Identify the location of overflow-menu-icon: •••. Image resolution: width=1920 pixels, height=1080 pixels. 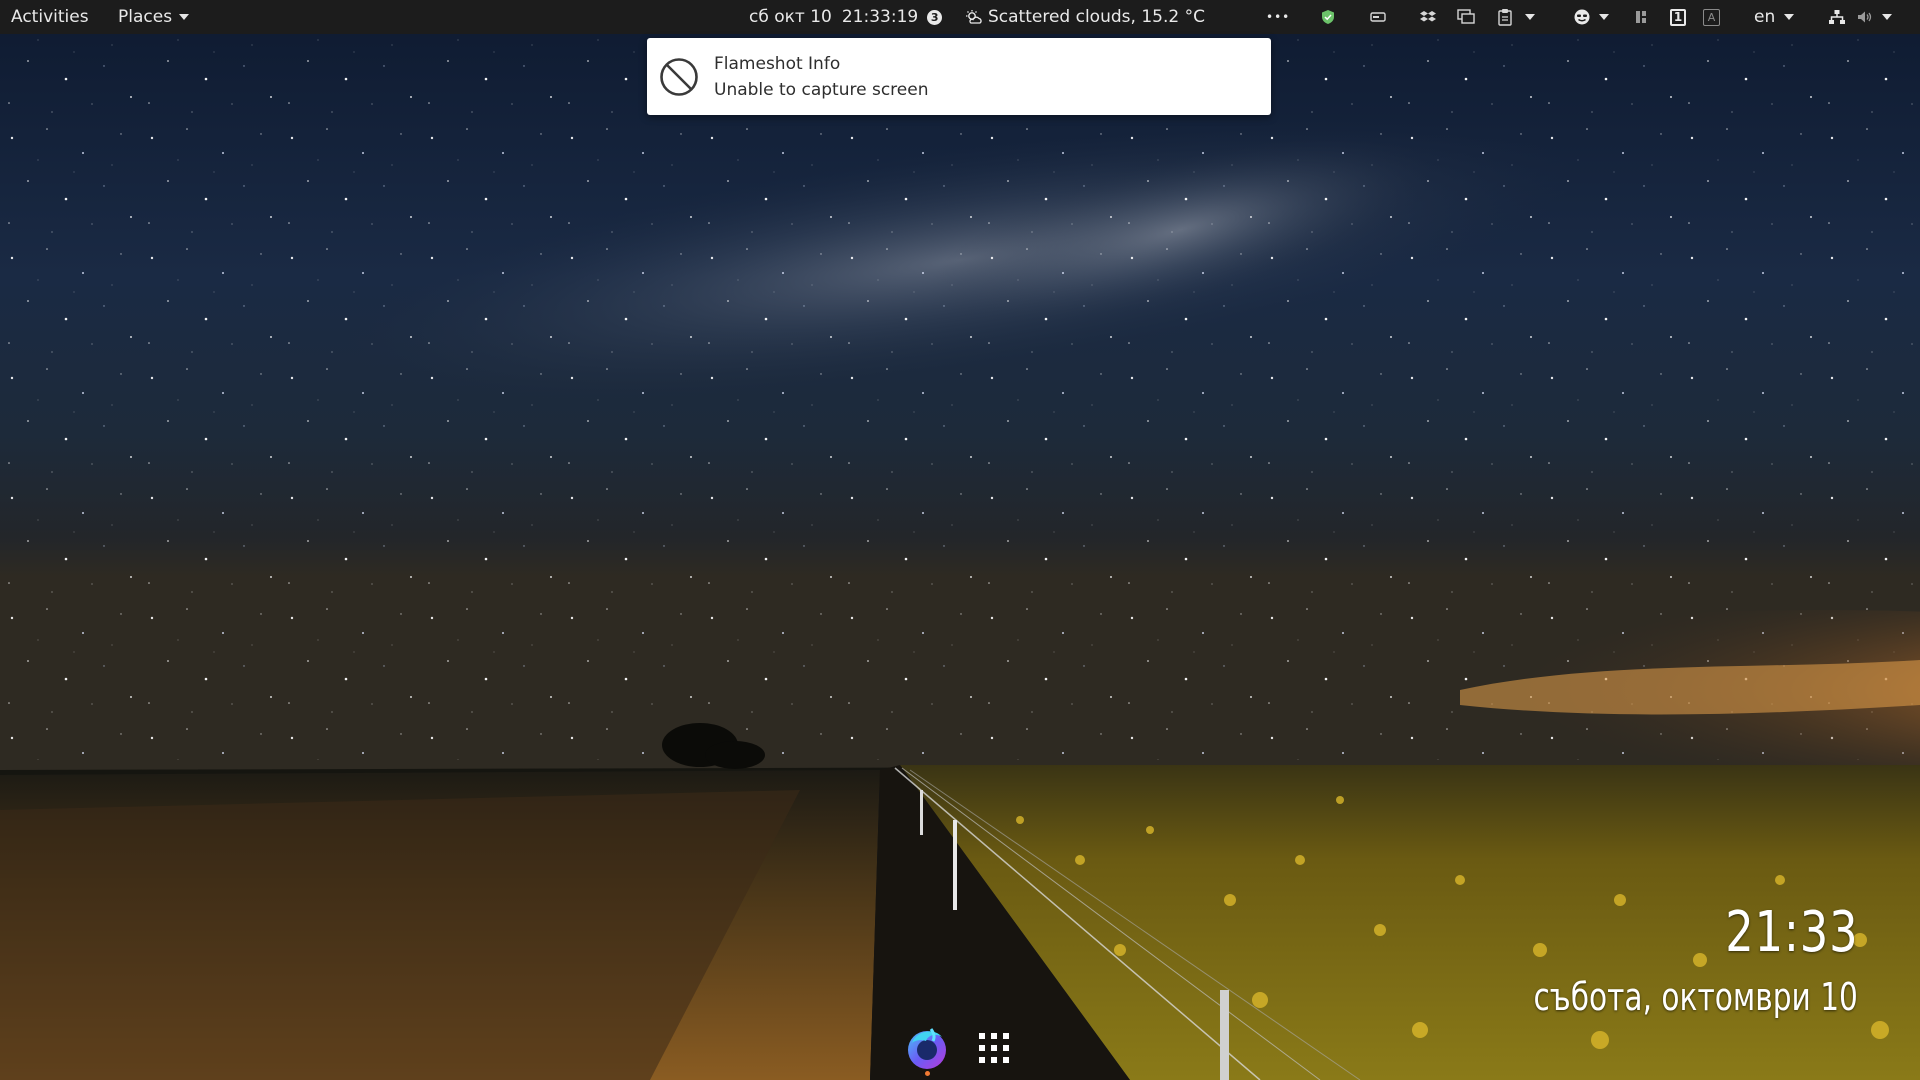
(1278, 17).